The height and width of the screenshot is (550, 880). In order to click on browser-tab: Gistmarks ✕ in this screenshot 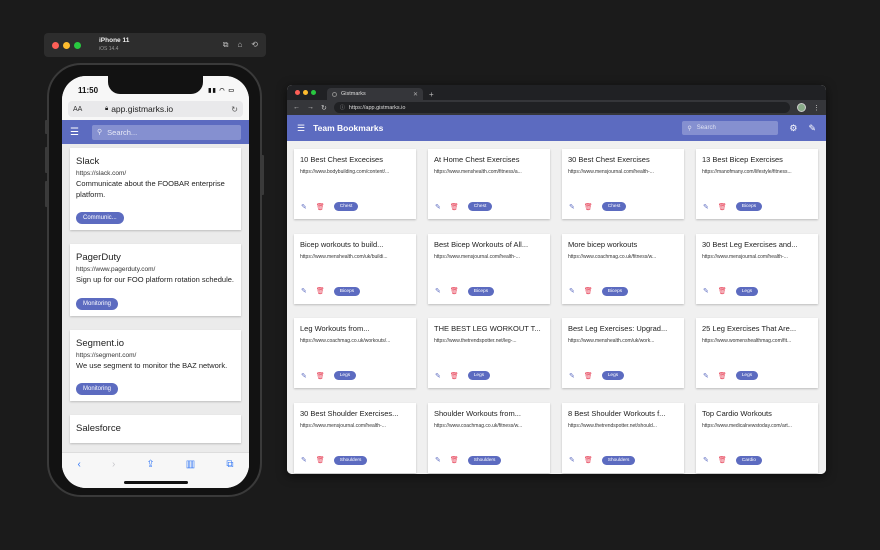, I will do `click(375, 94)`.